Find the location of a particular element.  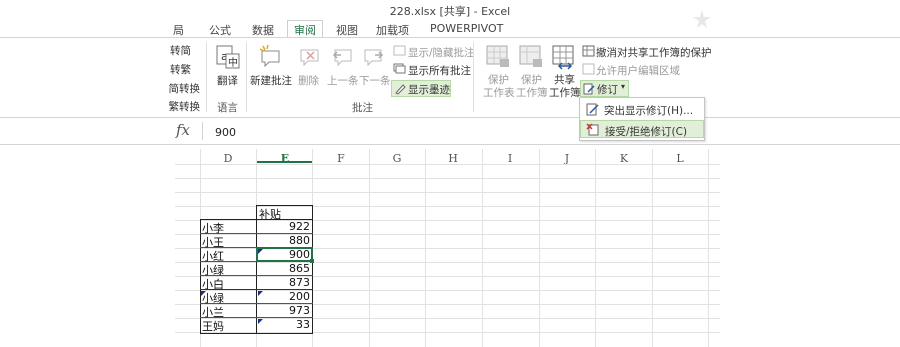

chevron-down-icon: ▾ is located at coordinates (623, 86).